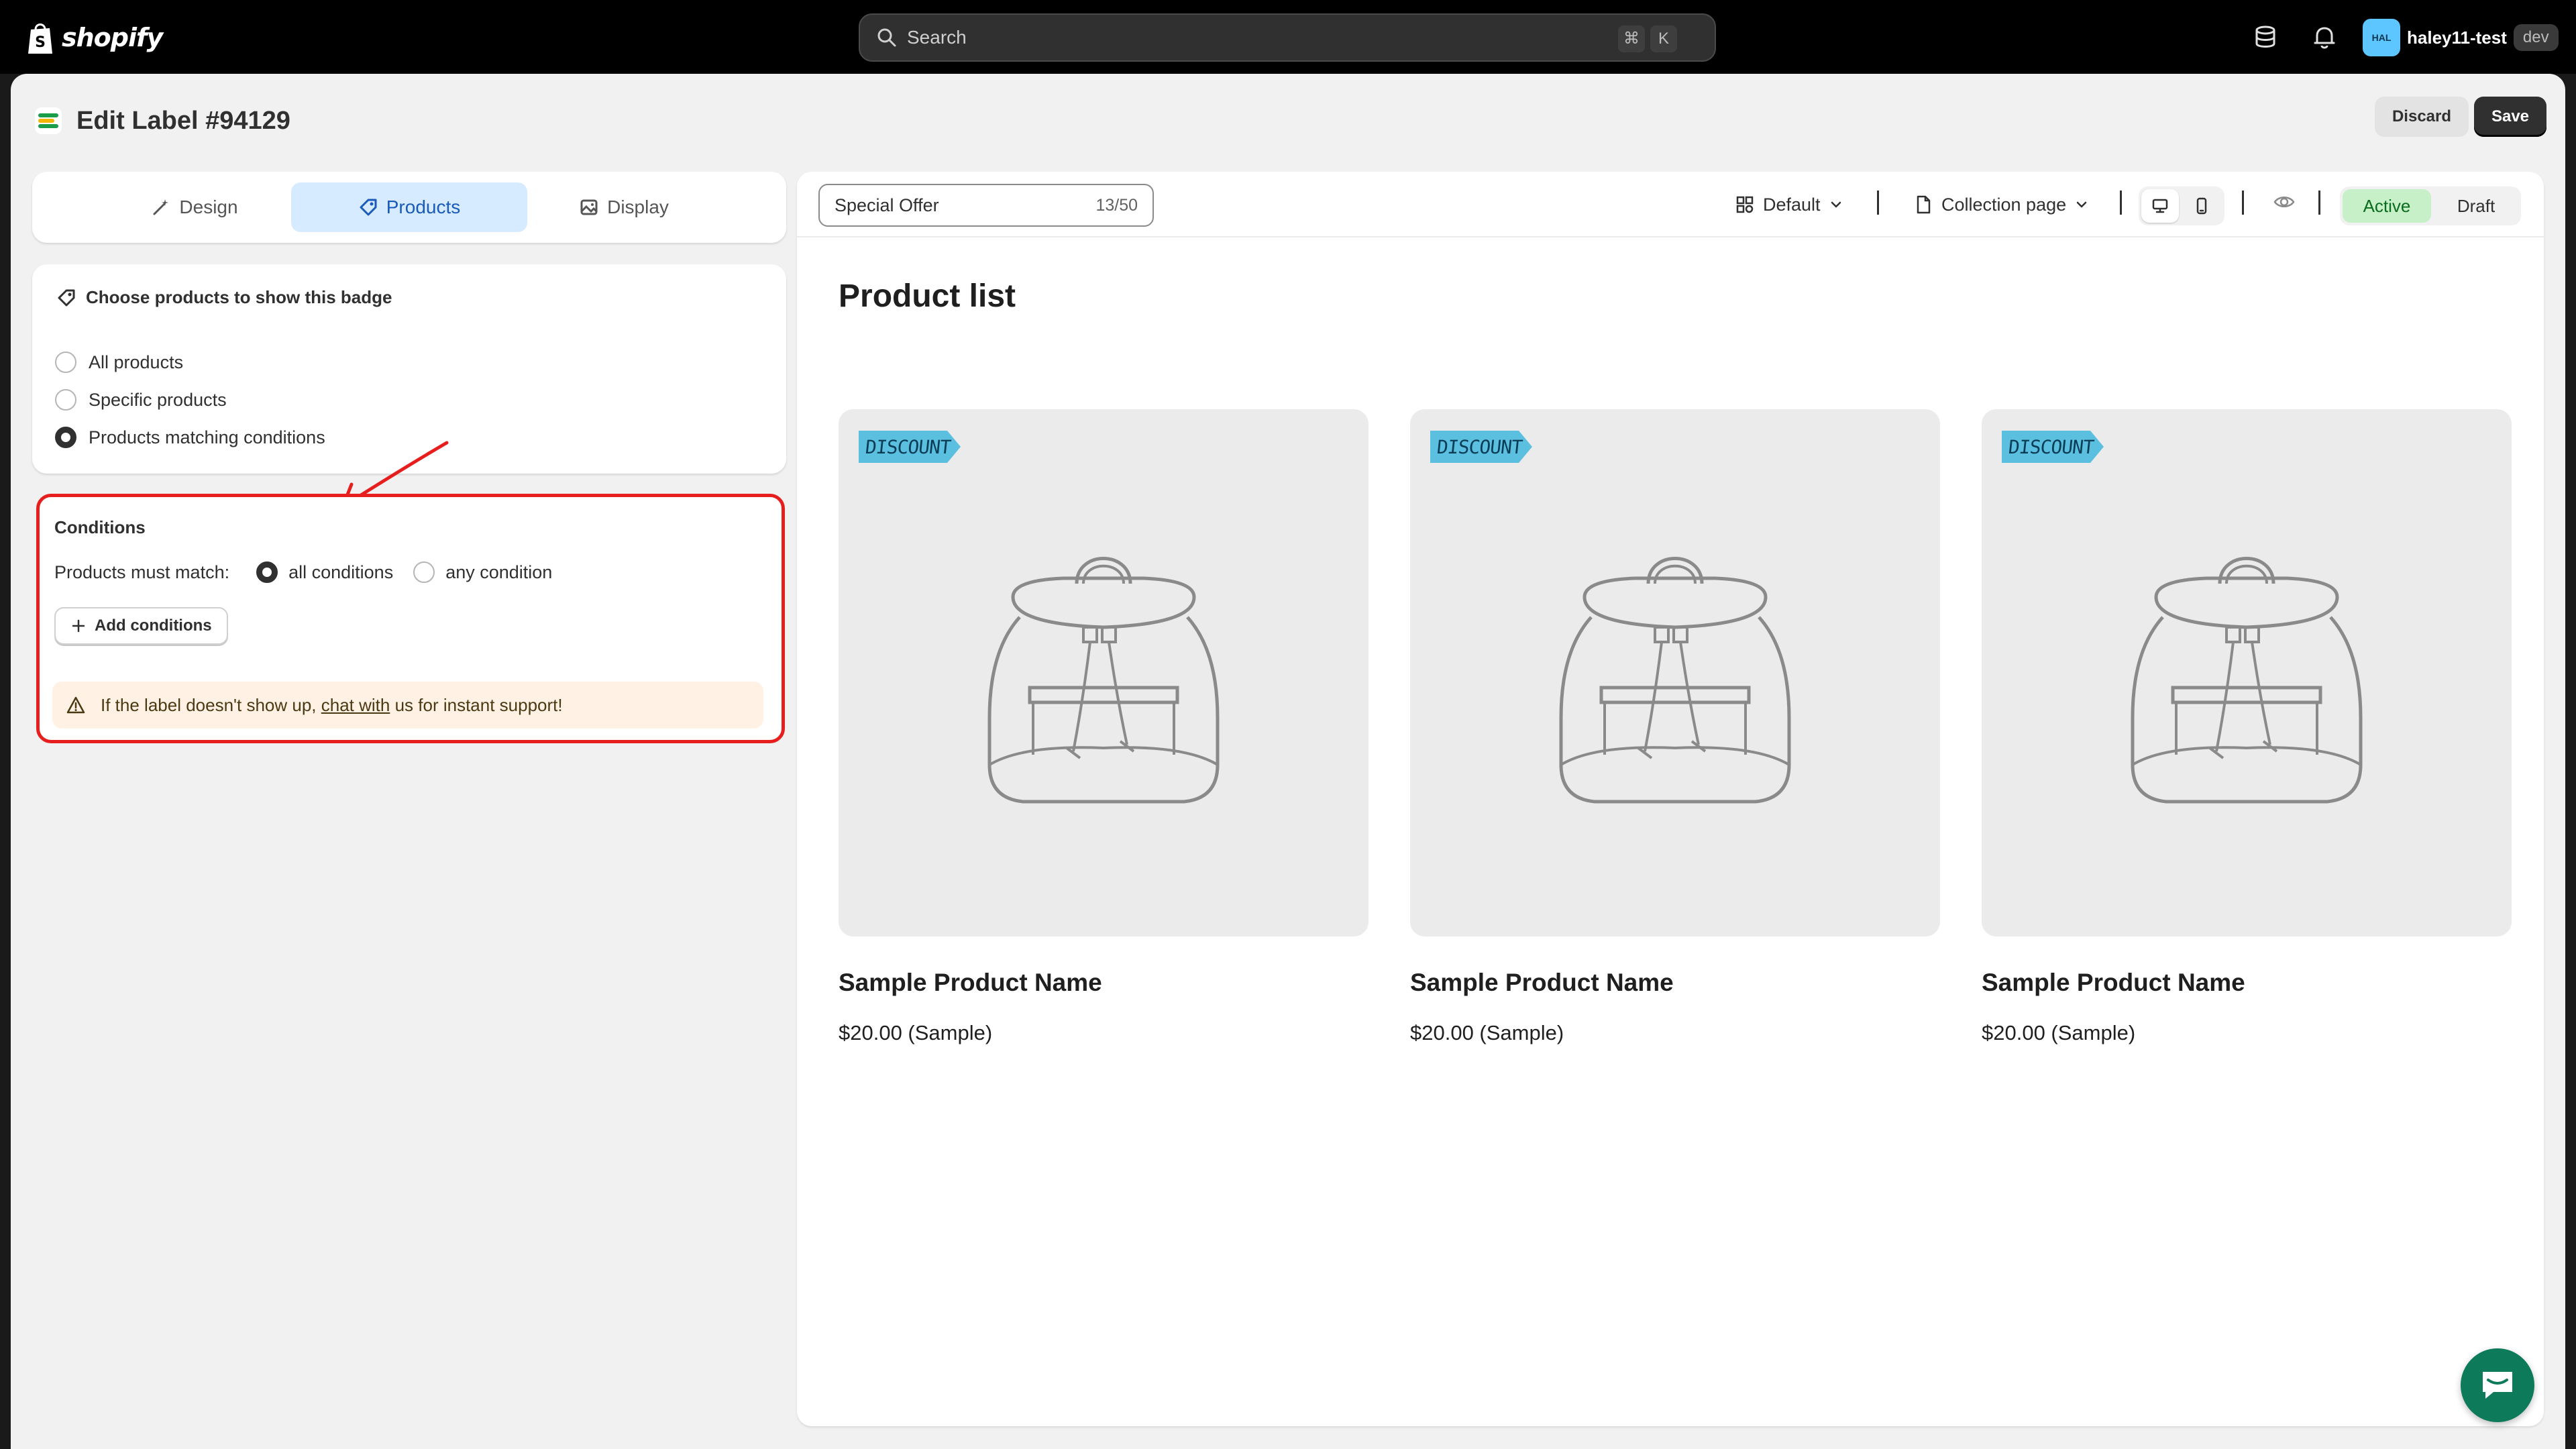  Describe the element at coordinates (141, 400) in the screenshot. I see `radio-specific-products: Specific products` at that location.